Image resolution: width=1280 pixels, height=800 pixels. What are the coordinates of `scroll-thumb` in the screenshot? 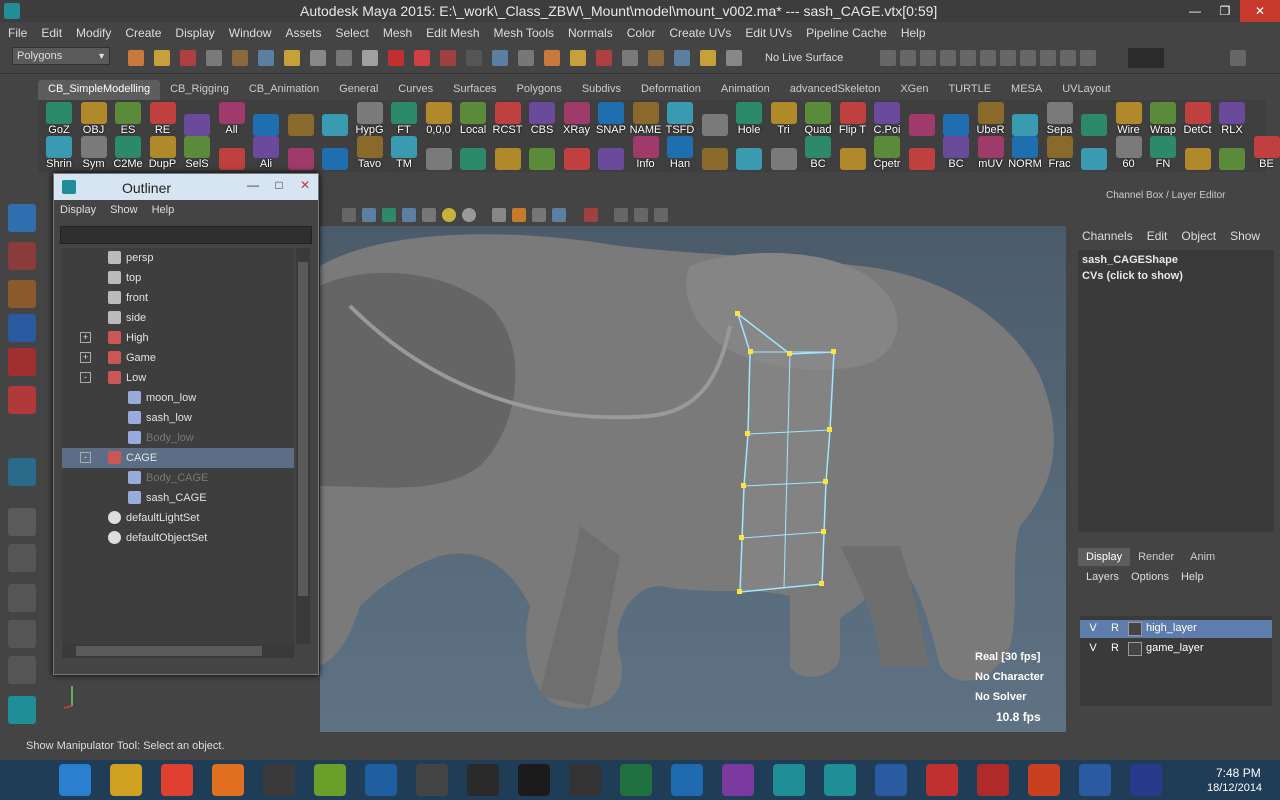 It's located at (169, 651).